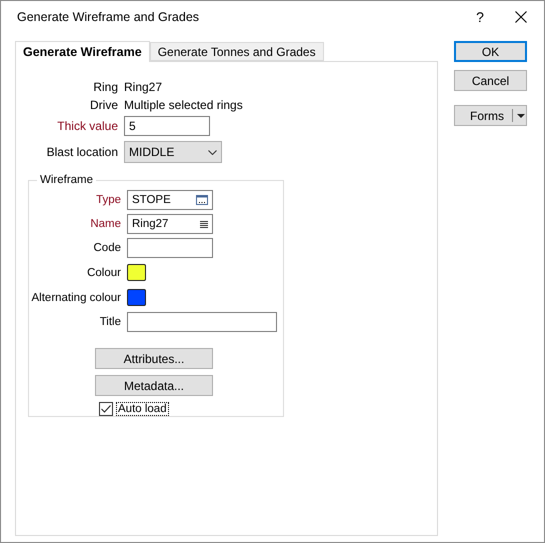 Image resolution: width=545 pixels, height=543 pixels. I want to click on forms-button: Forms, so click(490, 115).